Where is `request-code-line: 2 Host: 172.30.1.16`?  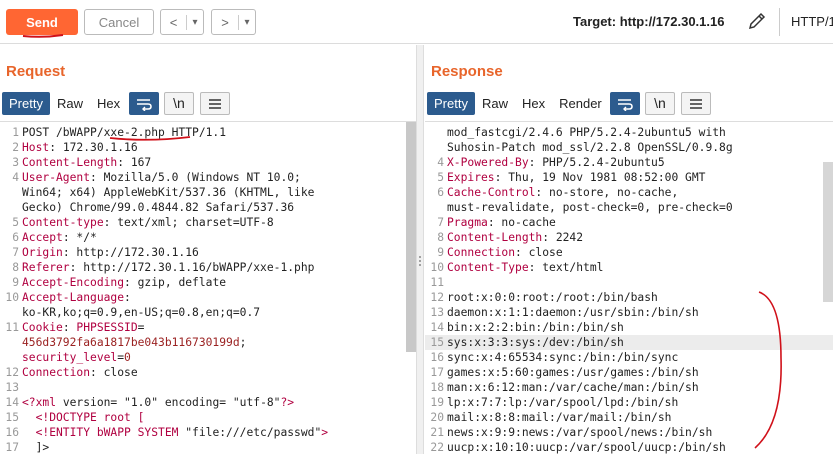 request-code-line: 2 Host: 172.30.1.16 is located at coordinates (208, 147).